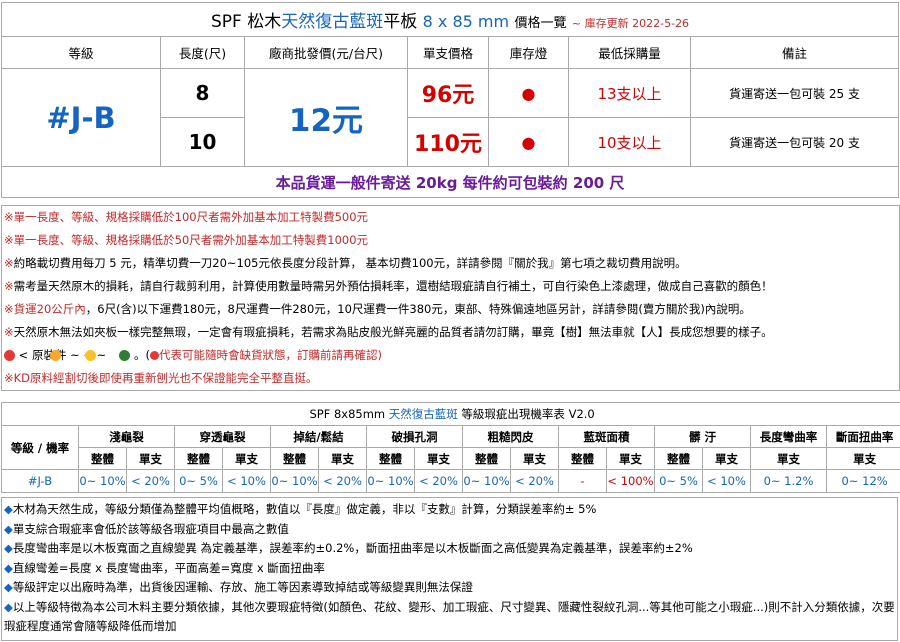 The height and width of the screenshot is (642, 900). I want to click on defect-cell: 0~ 12%, so click(862, 481).